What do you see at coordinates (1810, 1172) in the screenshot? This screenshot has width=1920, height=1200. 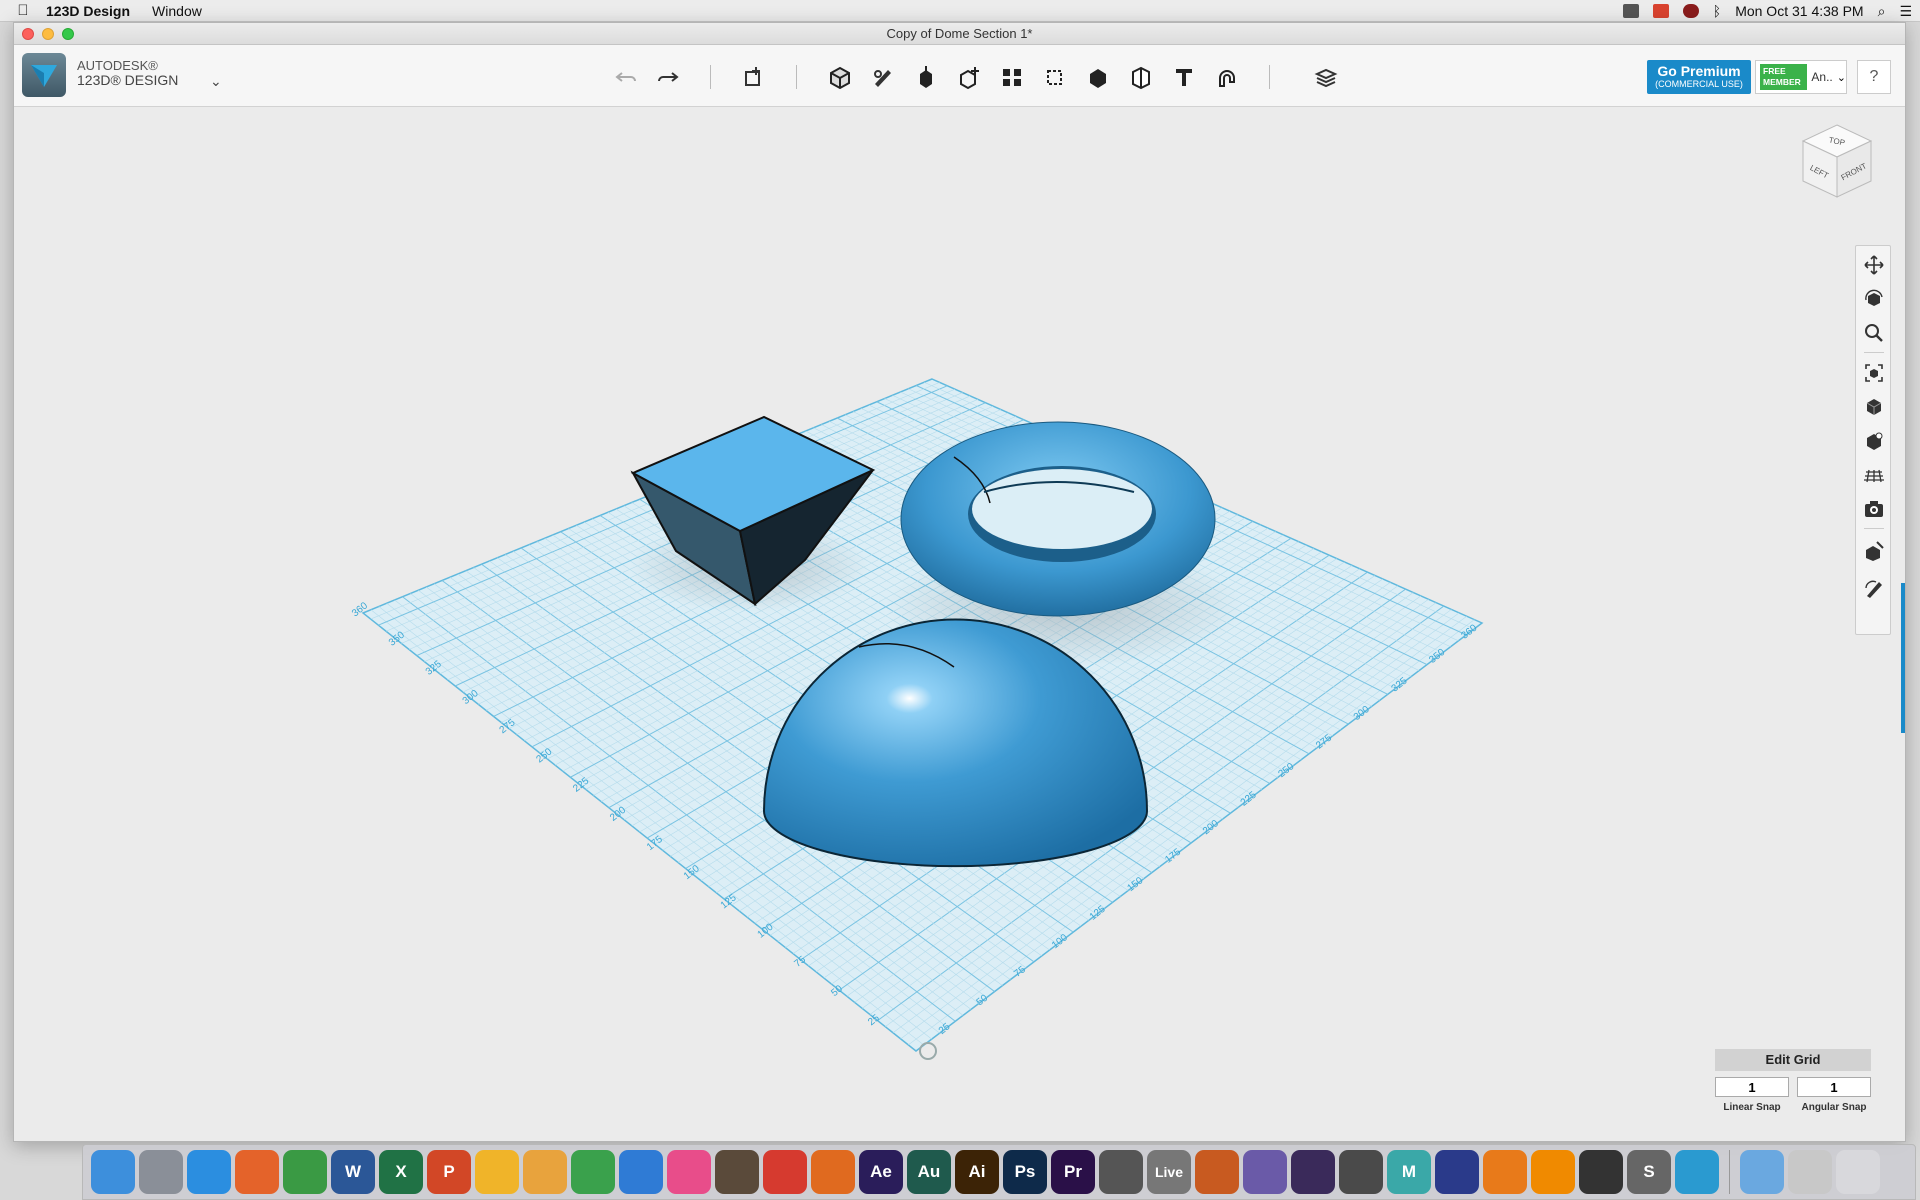 I see `dock-preview-icon` at bounding box center [1810, 1172].